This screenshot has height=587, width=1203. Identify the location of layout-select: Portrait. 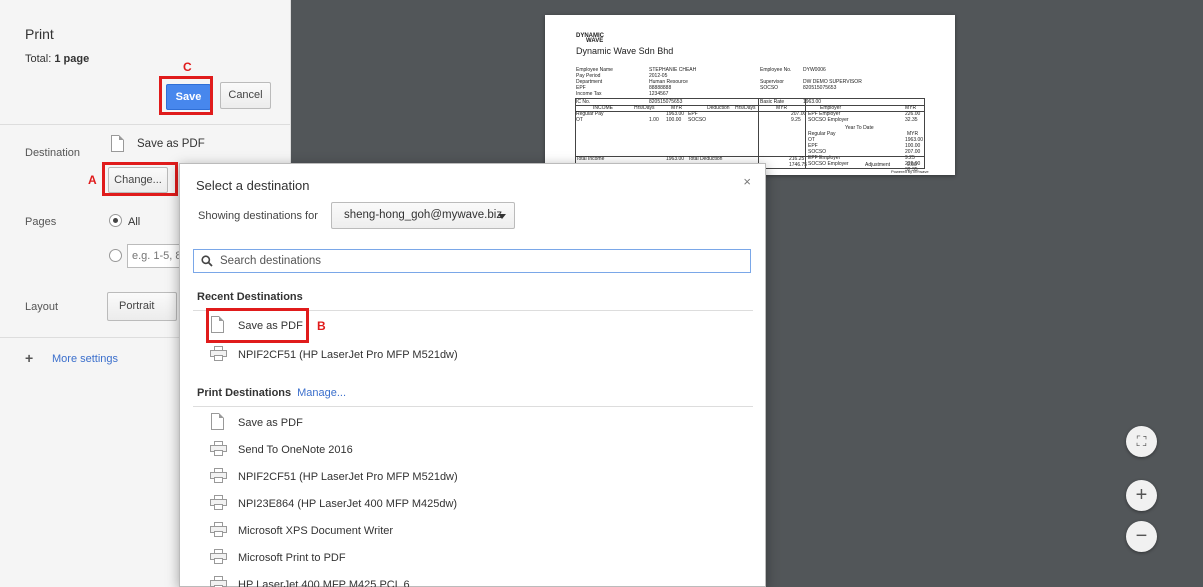
(142, 306).